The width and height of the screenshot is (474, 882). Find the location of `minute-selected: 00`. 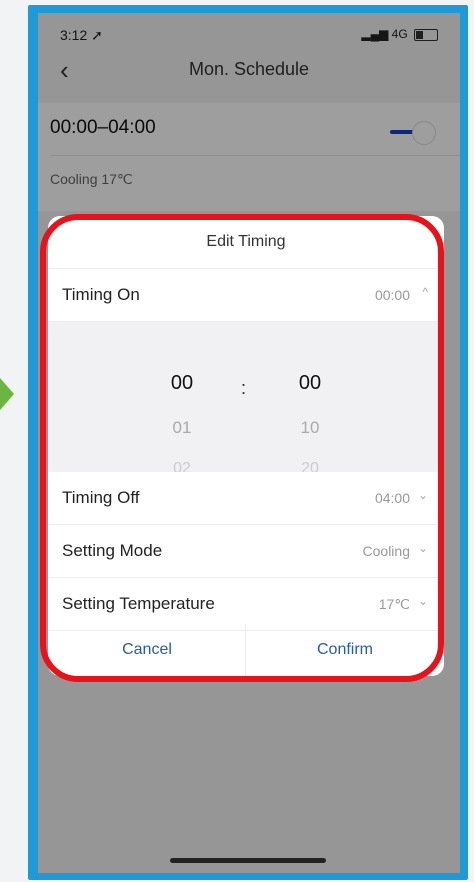

minute-selected: 00 is located at coordinates (310, 383).